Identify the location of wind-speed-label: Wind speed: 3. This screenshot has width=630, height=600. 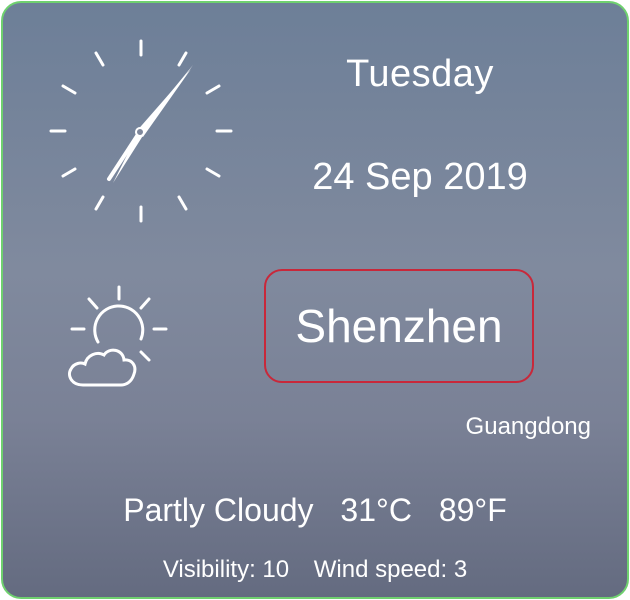
(390, 569).